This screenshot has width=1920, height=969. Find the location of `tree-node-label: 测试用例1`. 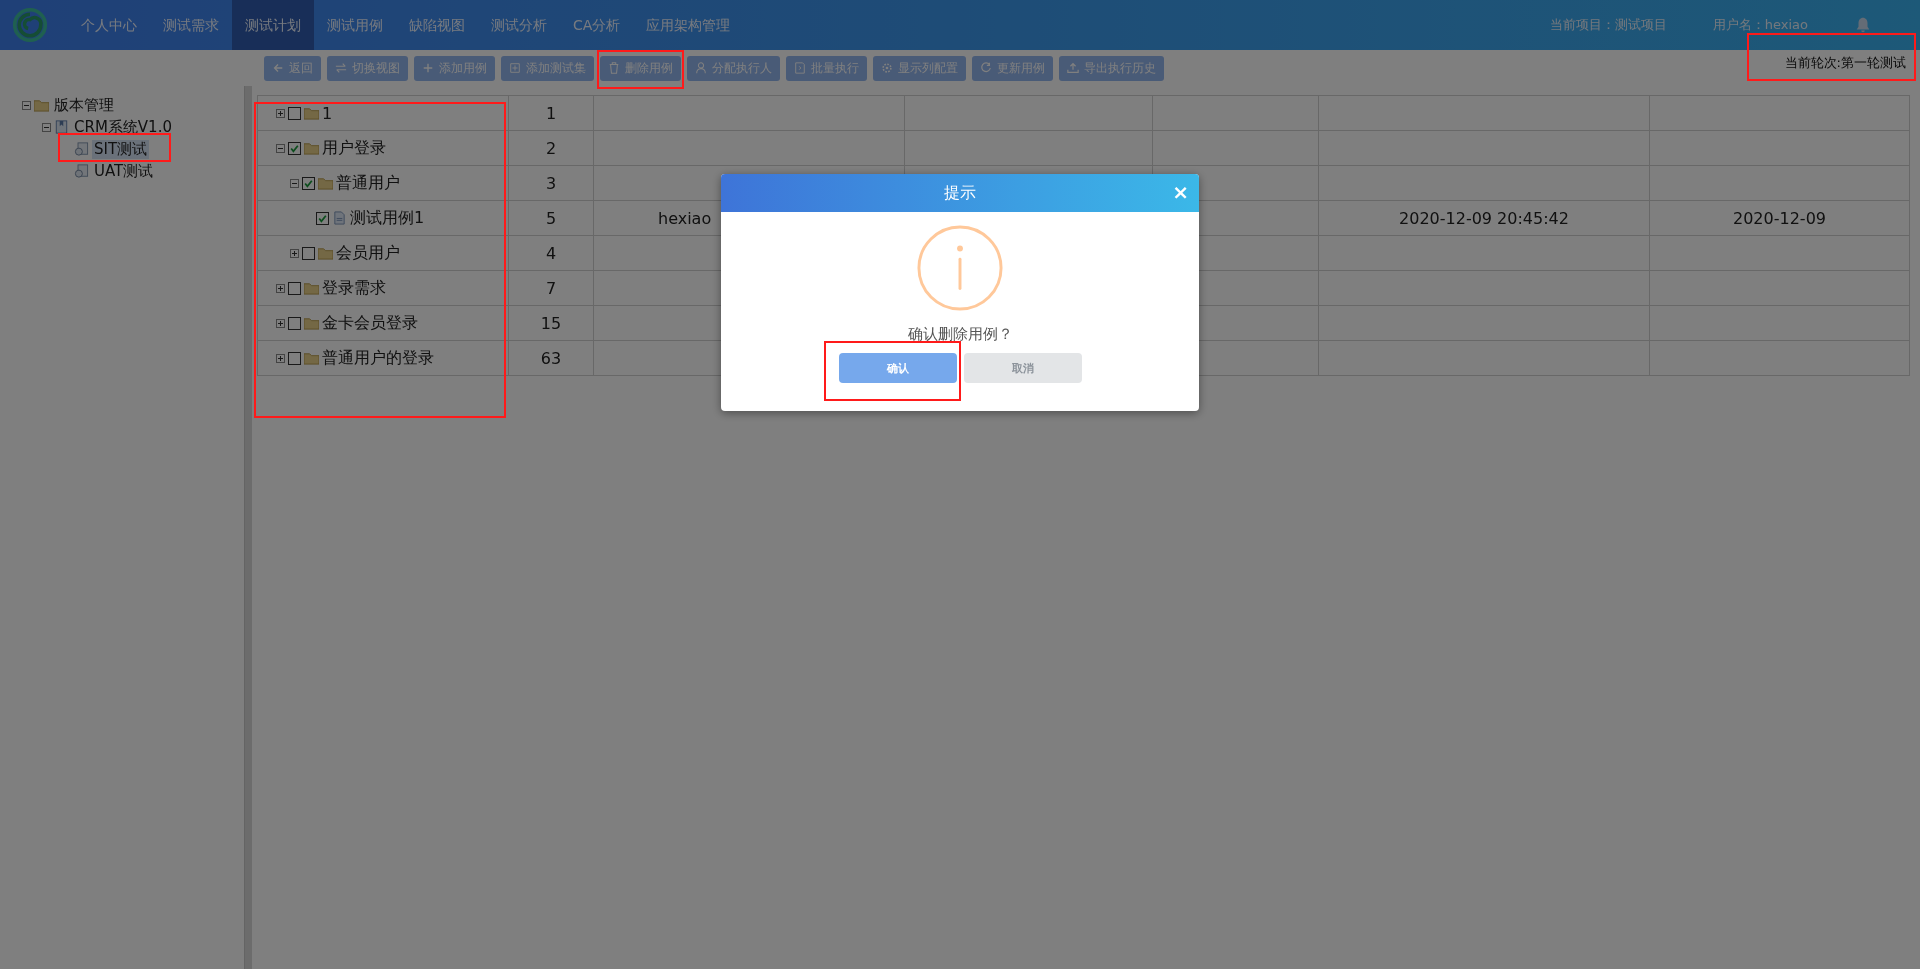

tree-node-label: 测试用例1 is located at coordinates (387, 218).